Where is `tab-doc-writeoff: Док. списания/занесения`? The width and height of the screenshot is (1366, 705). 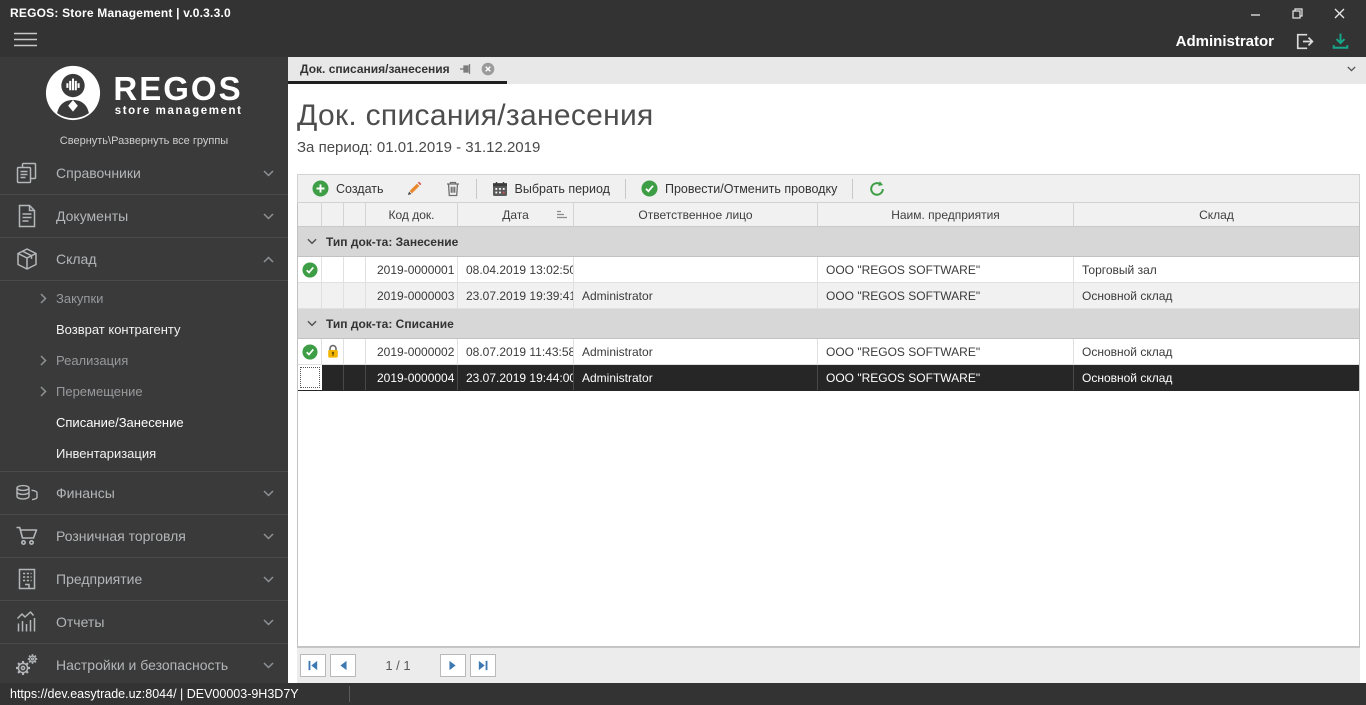
tab-doc-writeoff: Док. списания/занесения is located at coordinates (397, 70).